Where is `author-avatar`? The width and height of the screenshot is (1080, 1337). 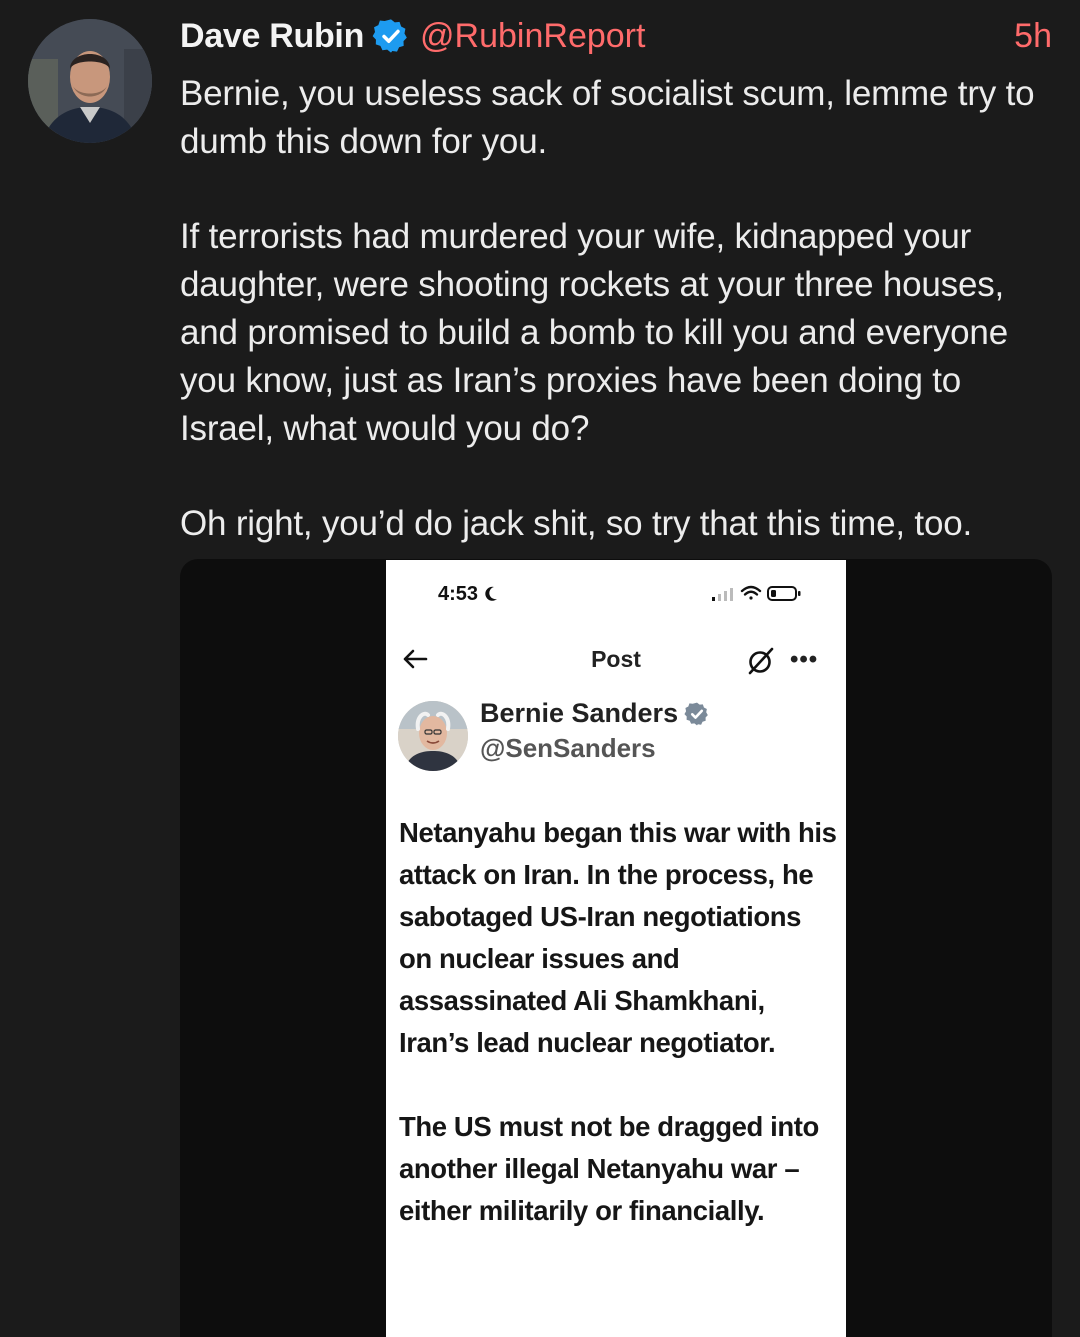
author-avatar is located at coordinates (90, 81).